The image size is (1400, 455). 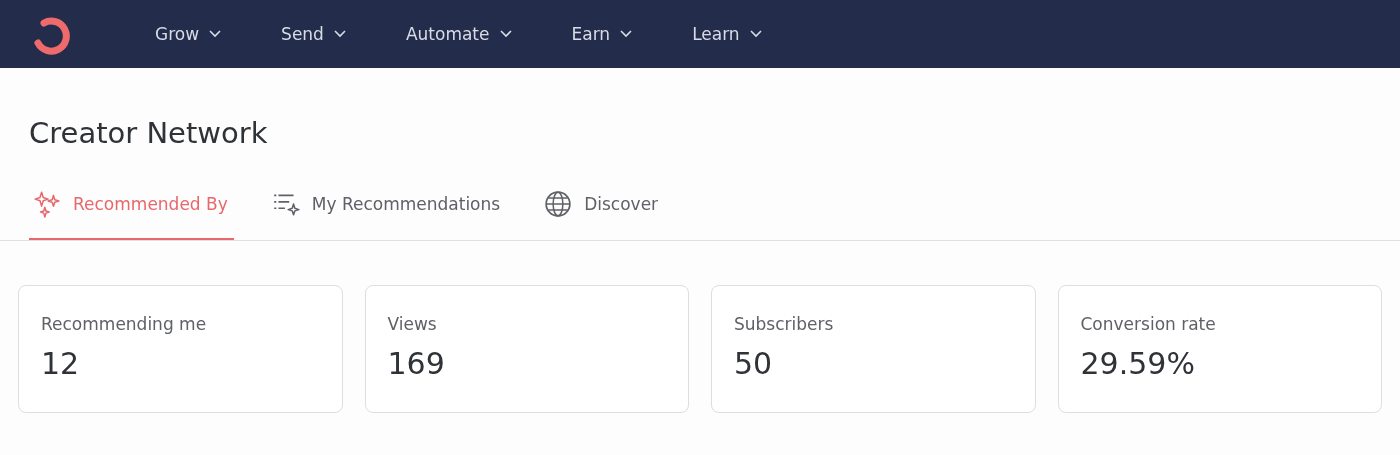 I want to click on nav-menu-item: Send, so click(x=313, y=34).